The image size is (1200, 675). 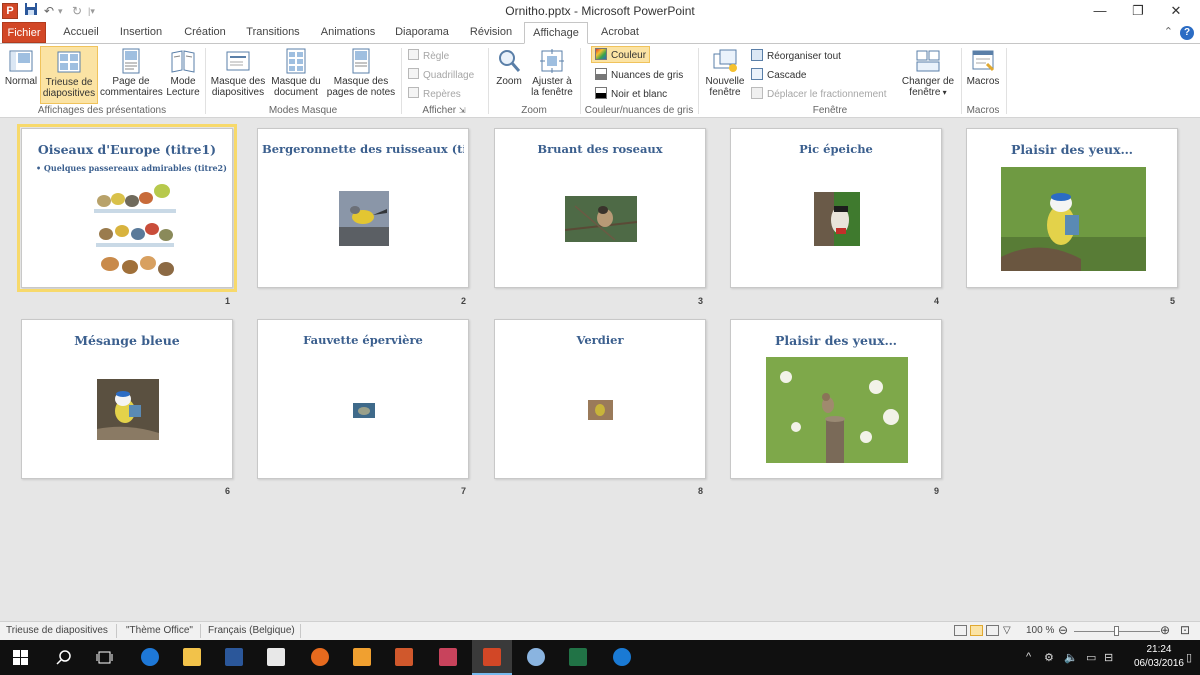 I want to click on new-window-button: Nouvelle fenêtre, so click(x=725, y=75).